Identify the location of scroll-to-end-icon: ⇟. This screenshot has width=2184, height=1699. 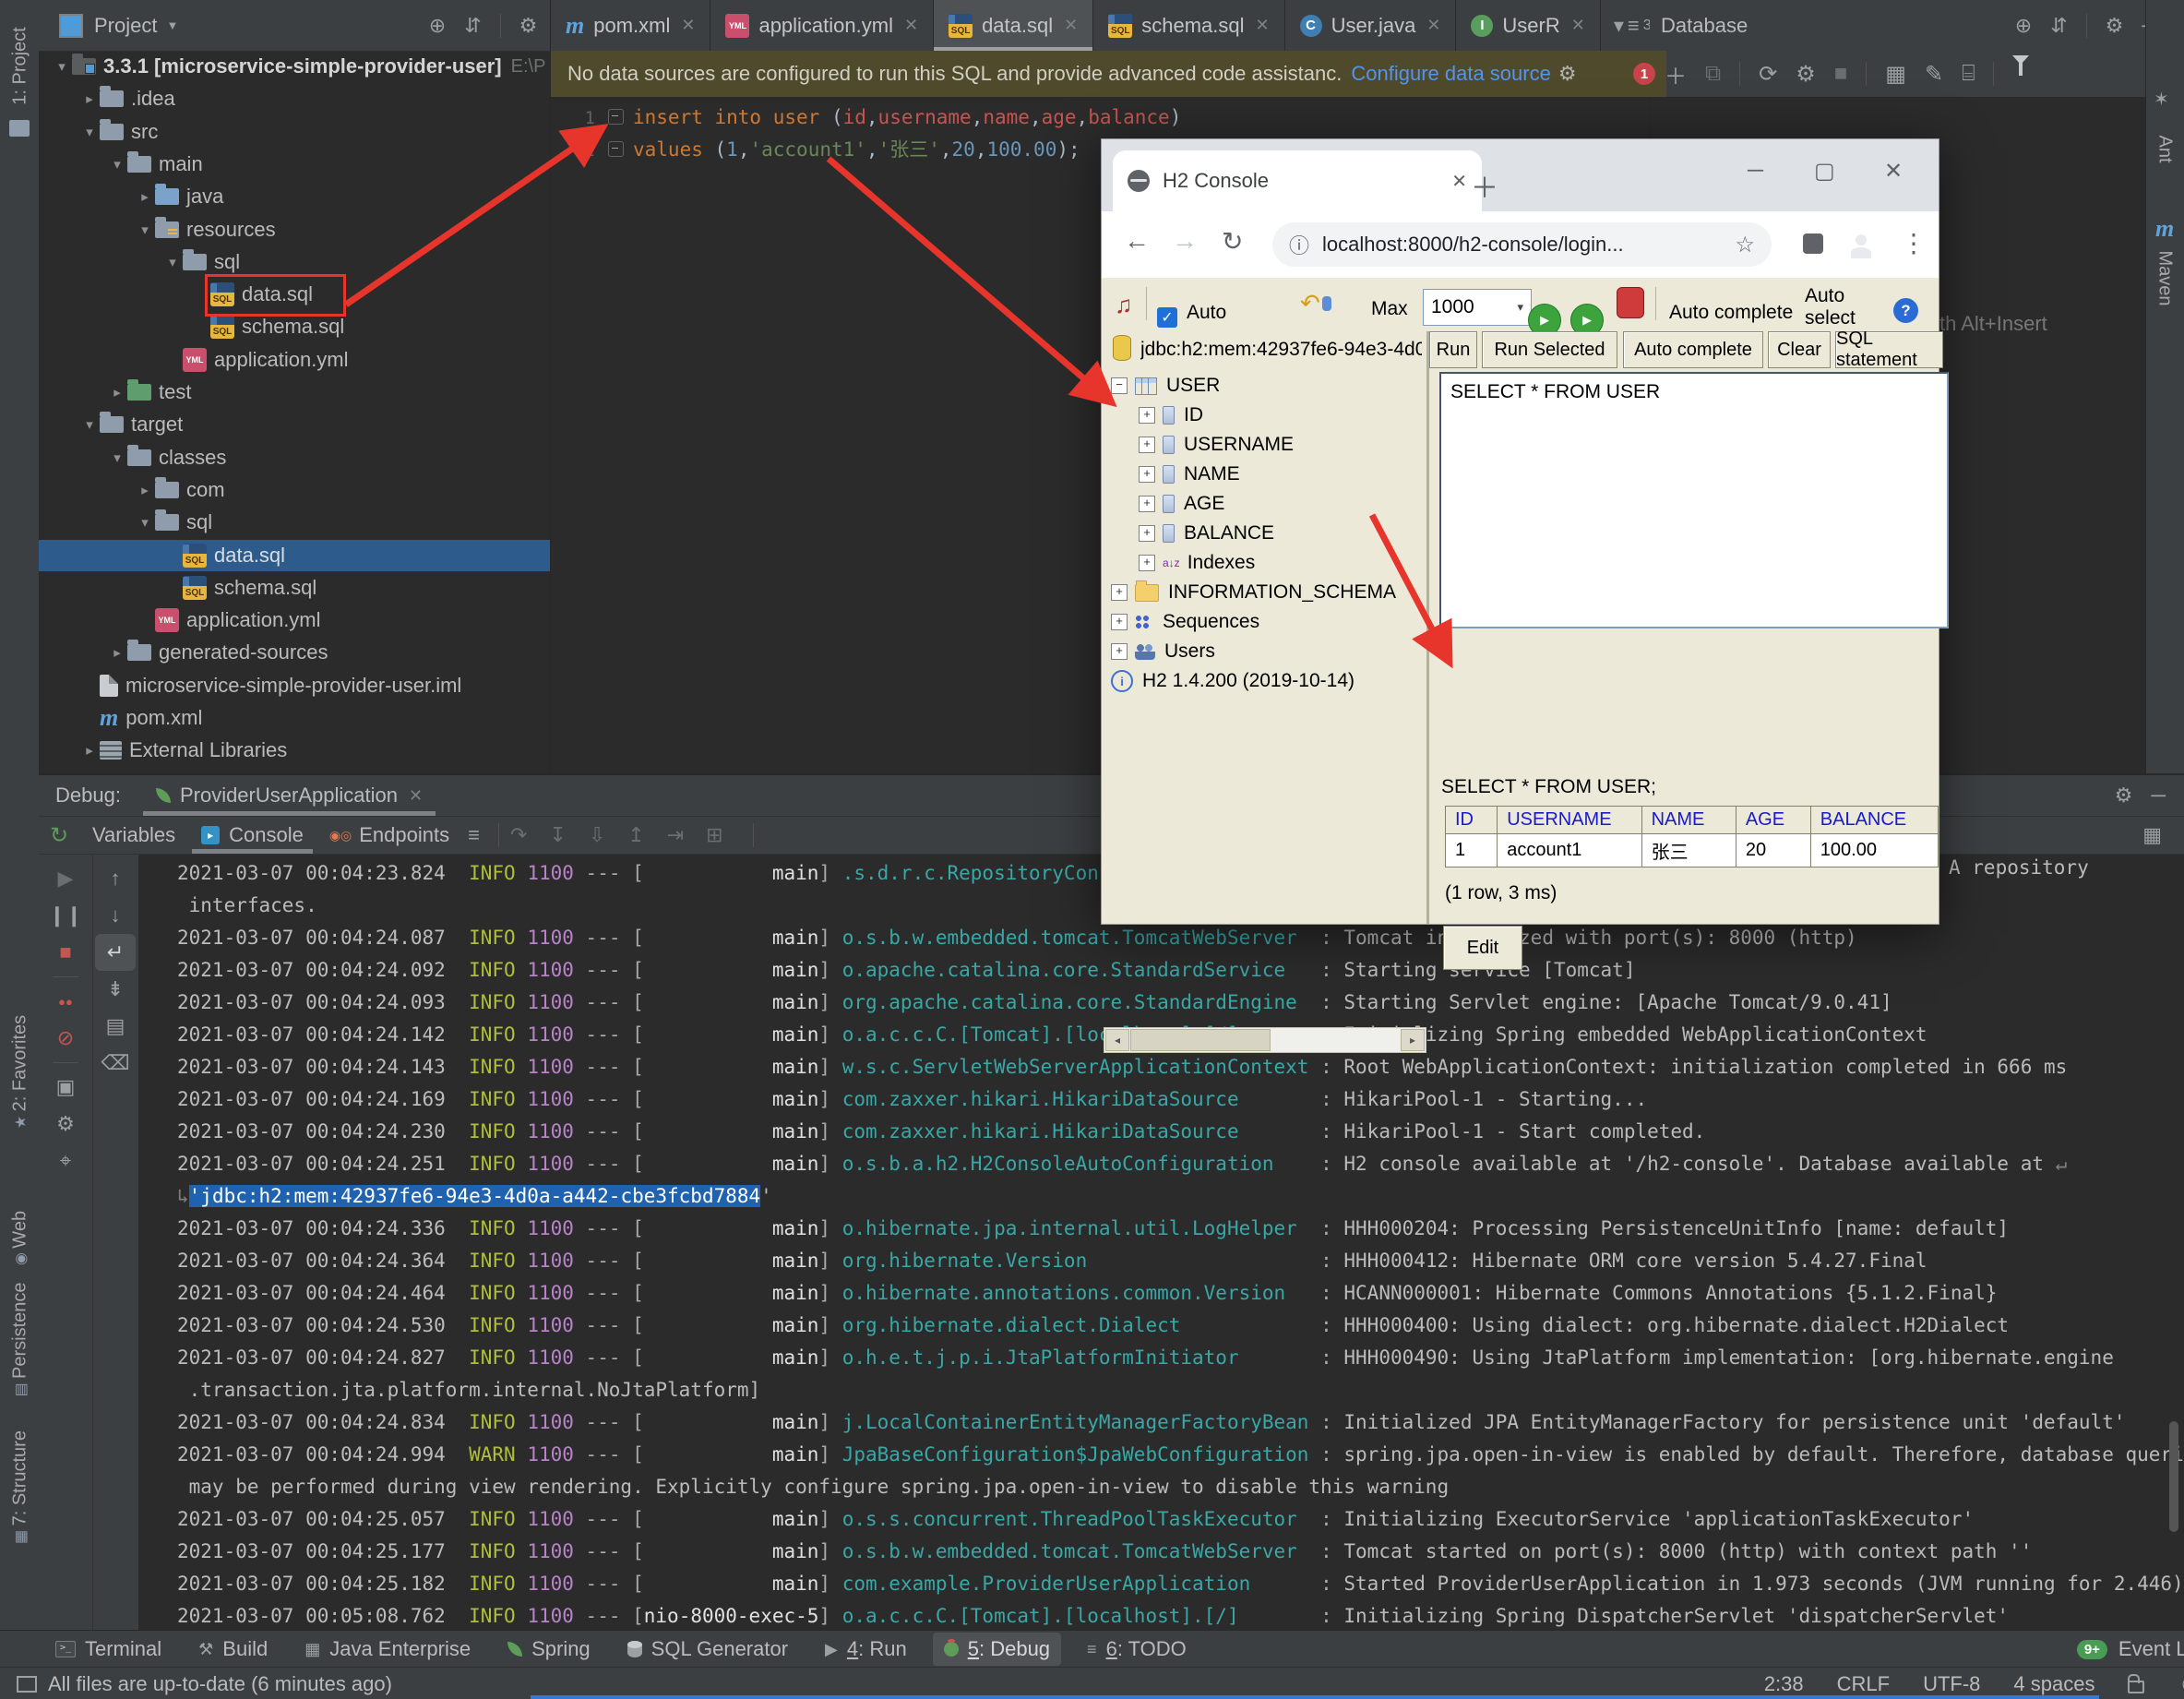
(115, 990).